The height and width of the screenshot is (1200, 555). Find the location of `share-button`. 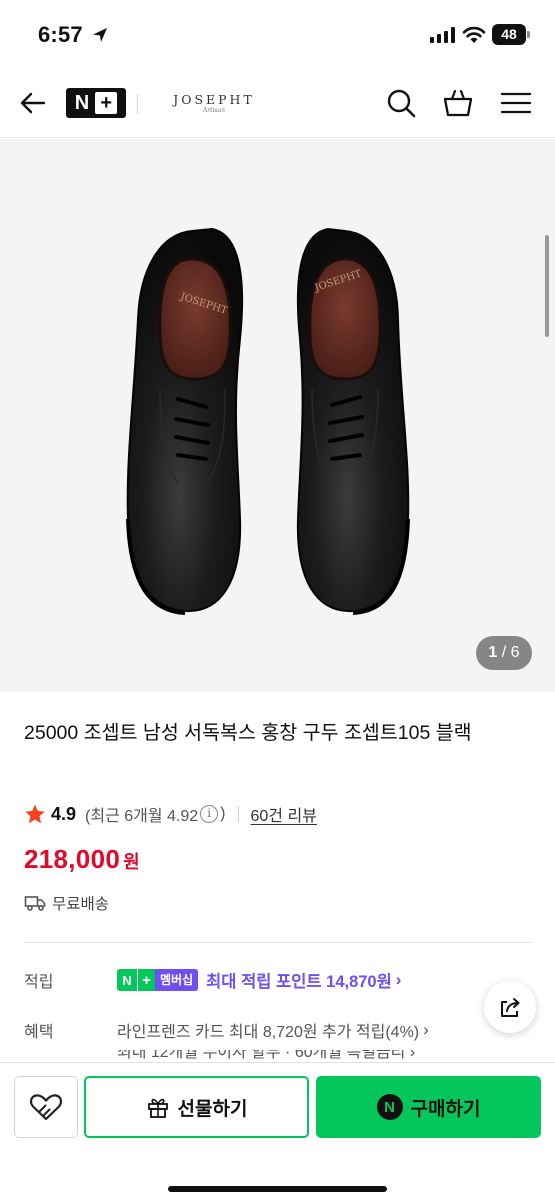

share-button is located at coordinates (510, 1007).